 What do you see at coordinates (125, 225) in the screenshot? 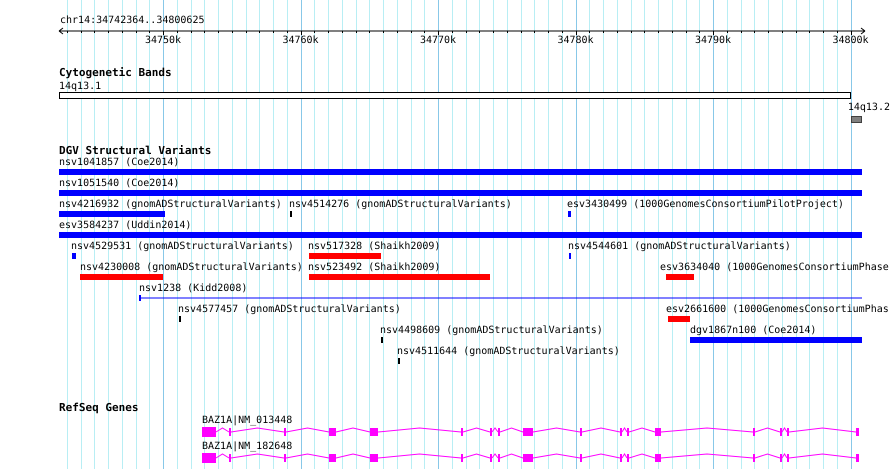
I see `variant-label: esv3584237 (Uddin2014)` at bounding box center [125, 225].